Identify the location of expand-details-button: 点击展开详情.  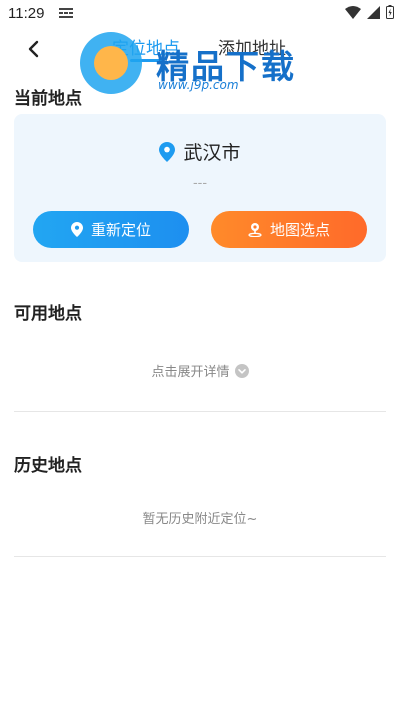
(200, 370).